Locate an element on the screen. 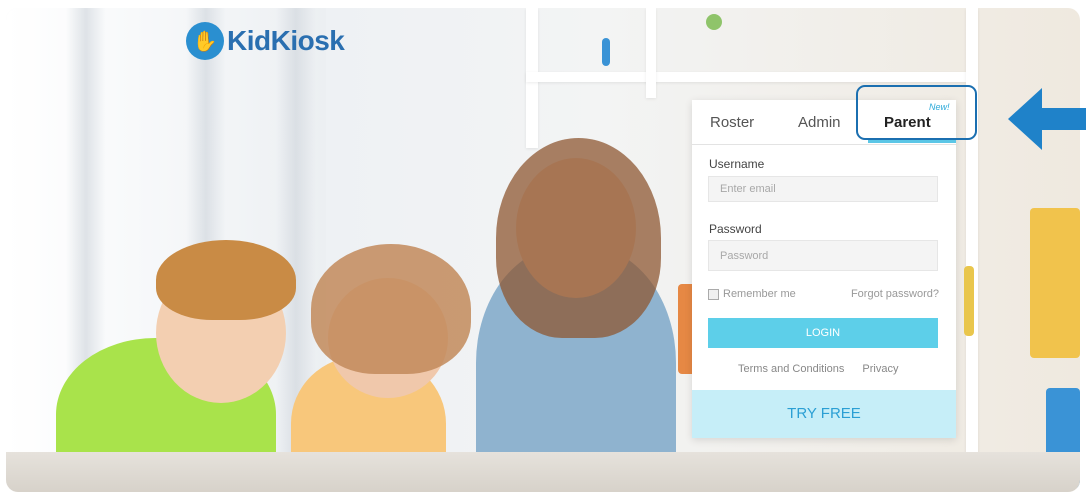 The image size is (1086, 497). brand-name: KidKiosk is located at coordinates (286, 40).